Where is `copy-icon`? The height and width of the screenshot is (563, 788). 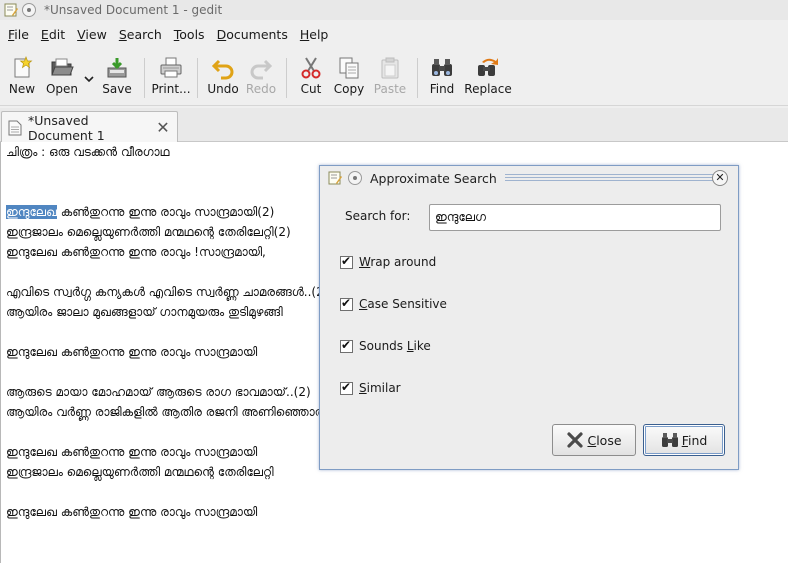 copy-icon is located at coordinates (349, 68).